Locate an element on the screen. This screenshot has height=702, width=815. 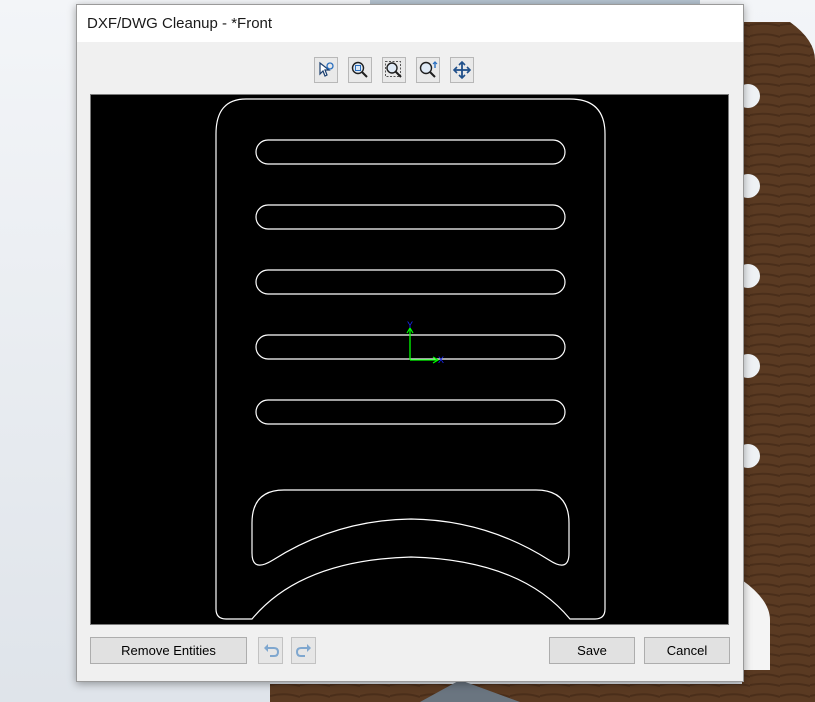
view-toolbar is located at coordinates (410, 72).